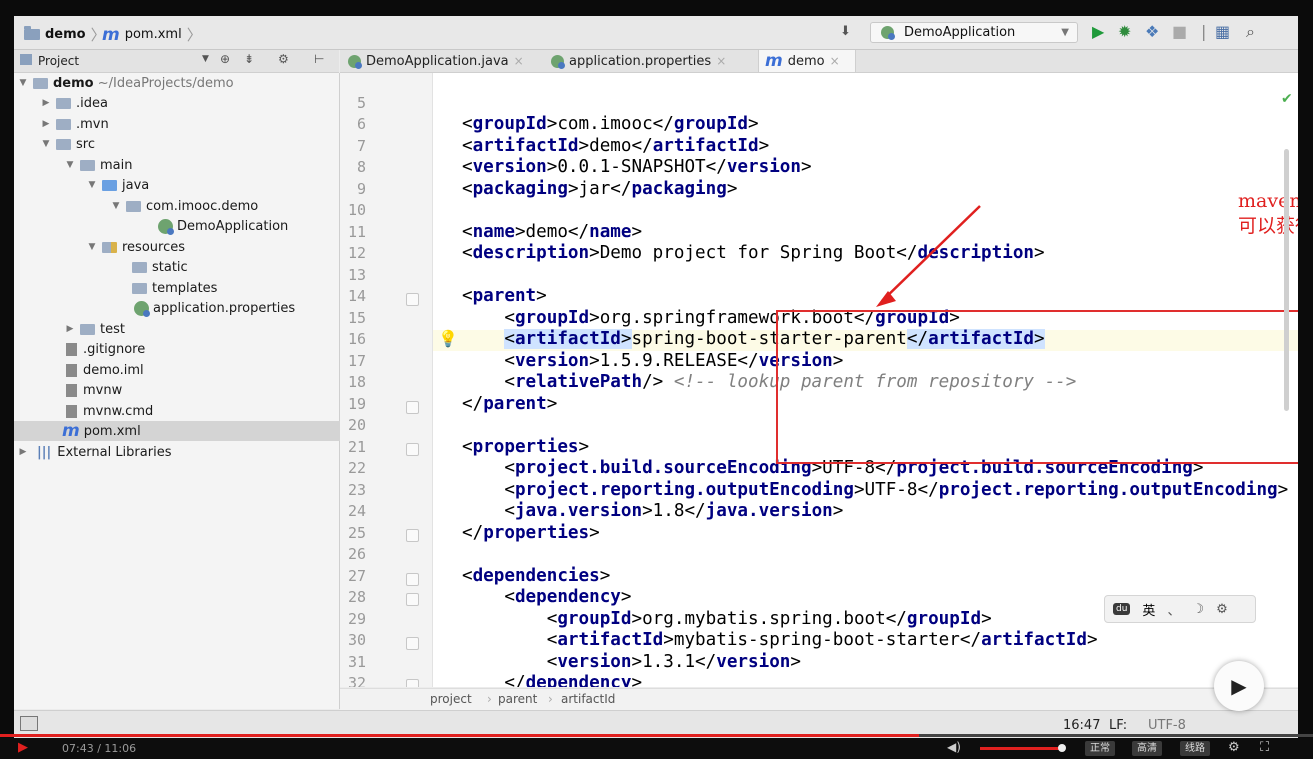 The image size is (1313, 759). What do you see at coordinates (199, 411) in the screenshot?
I see `tree-item-mvnw-cmd: mvnw.cmd` at bounding box center [199, 411].